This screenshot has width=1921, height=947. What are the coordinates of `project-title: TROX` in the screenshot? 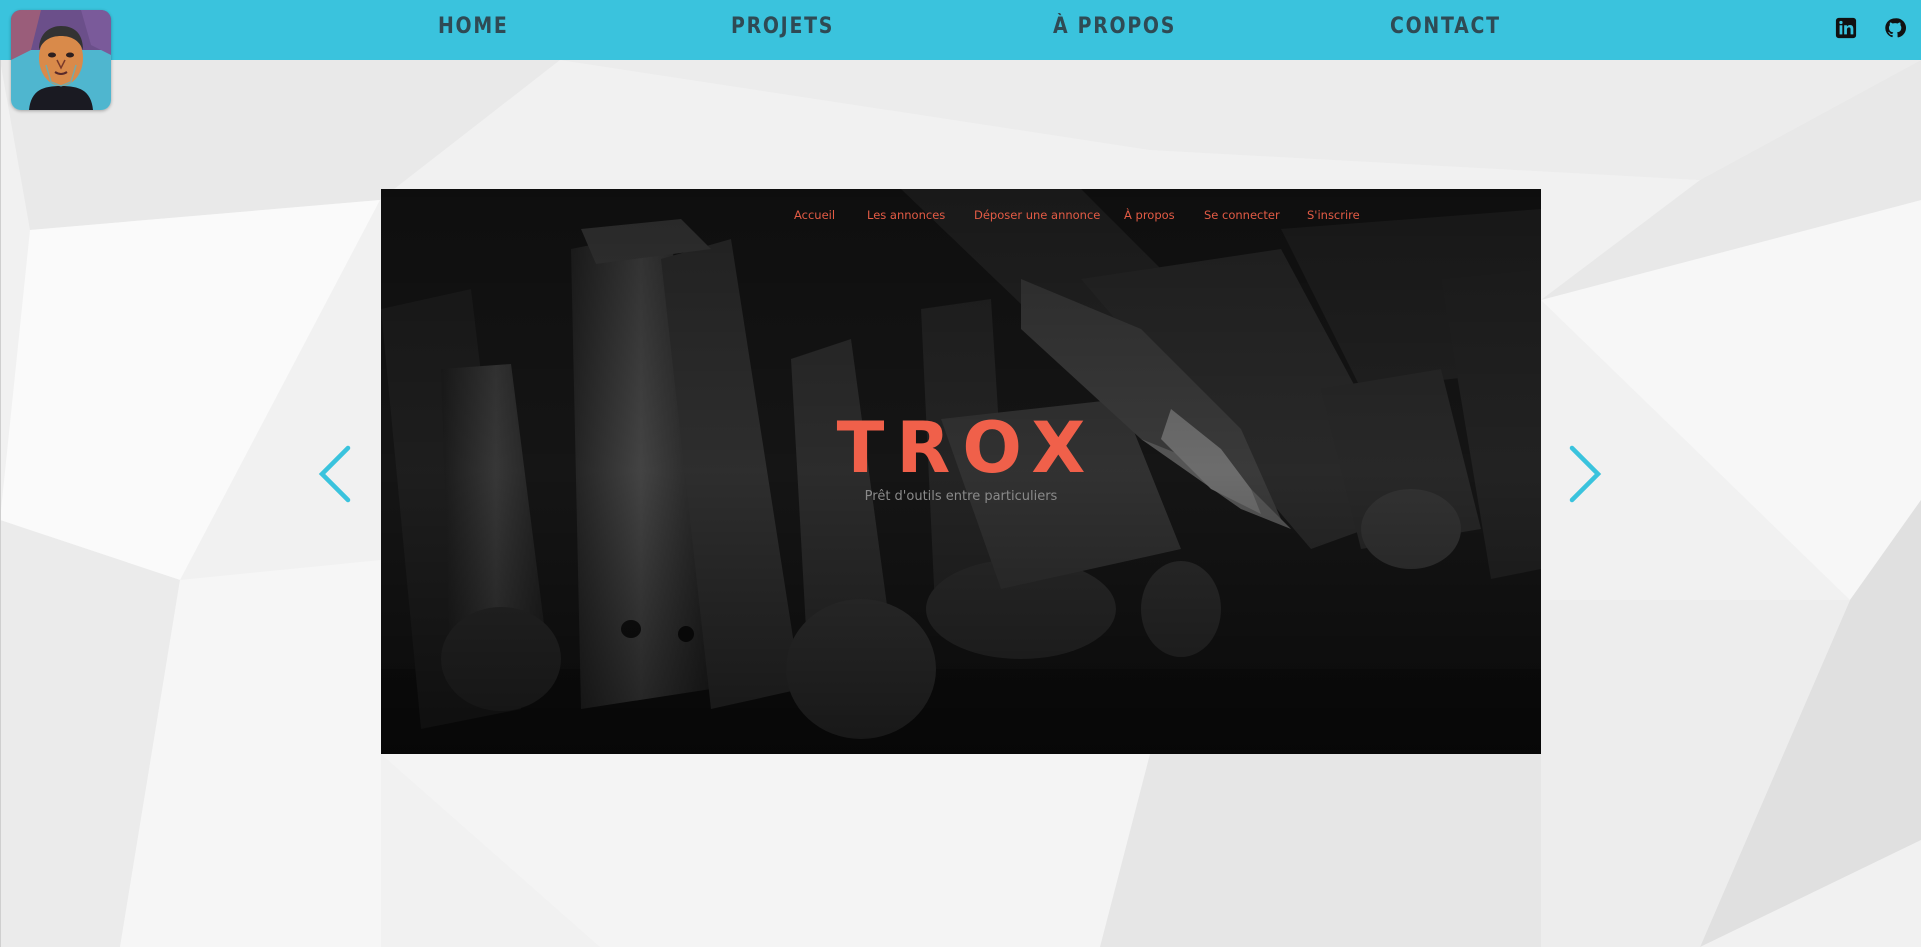 It's located at (967, 448).